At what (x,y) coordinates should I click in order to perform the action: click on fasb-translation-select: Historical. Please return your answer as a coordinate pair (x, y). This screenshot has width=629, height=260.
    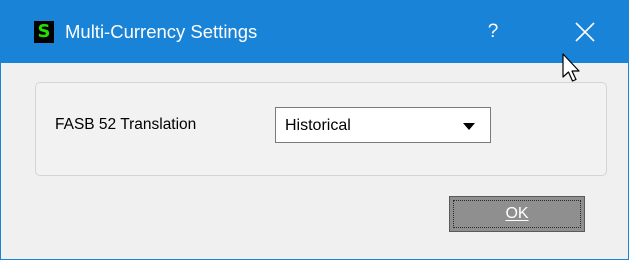
    Looking at the image, I should click on (383, 125).